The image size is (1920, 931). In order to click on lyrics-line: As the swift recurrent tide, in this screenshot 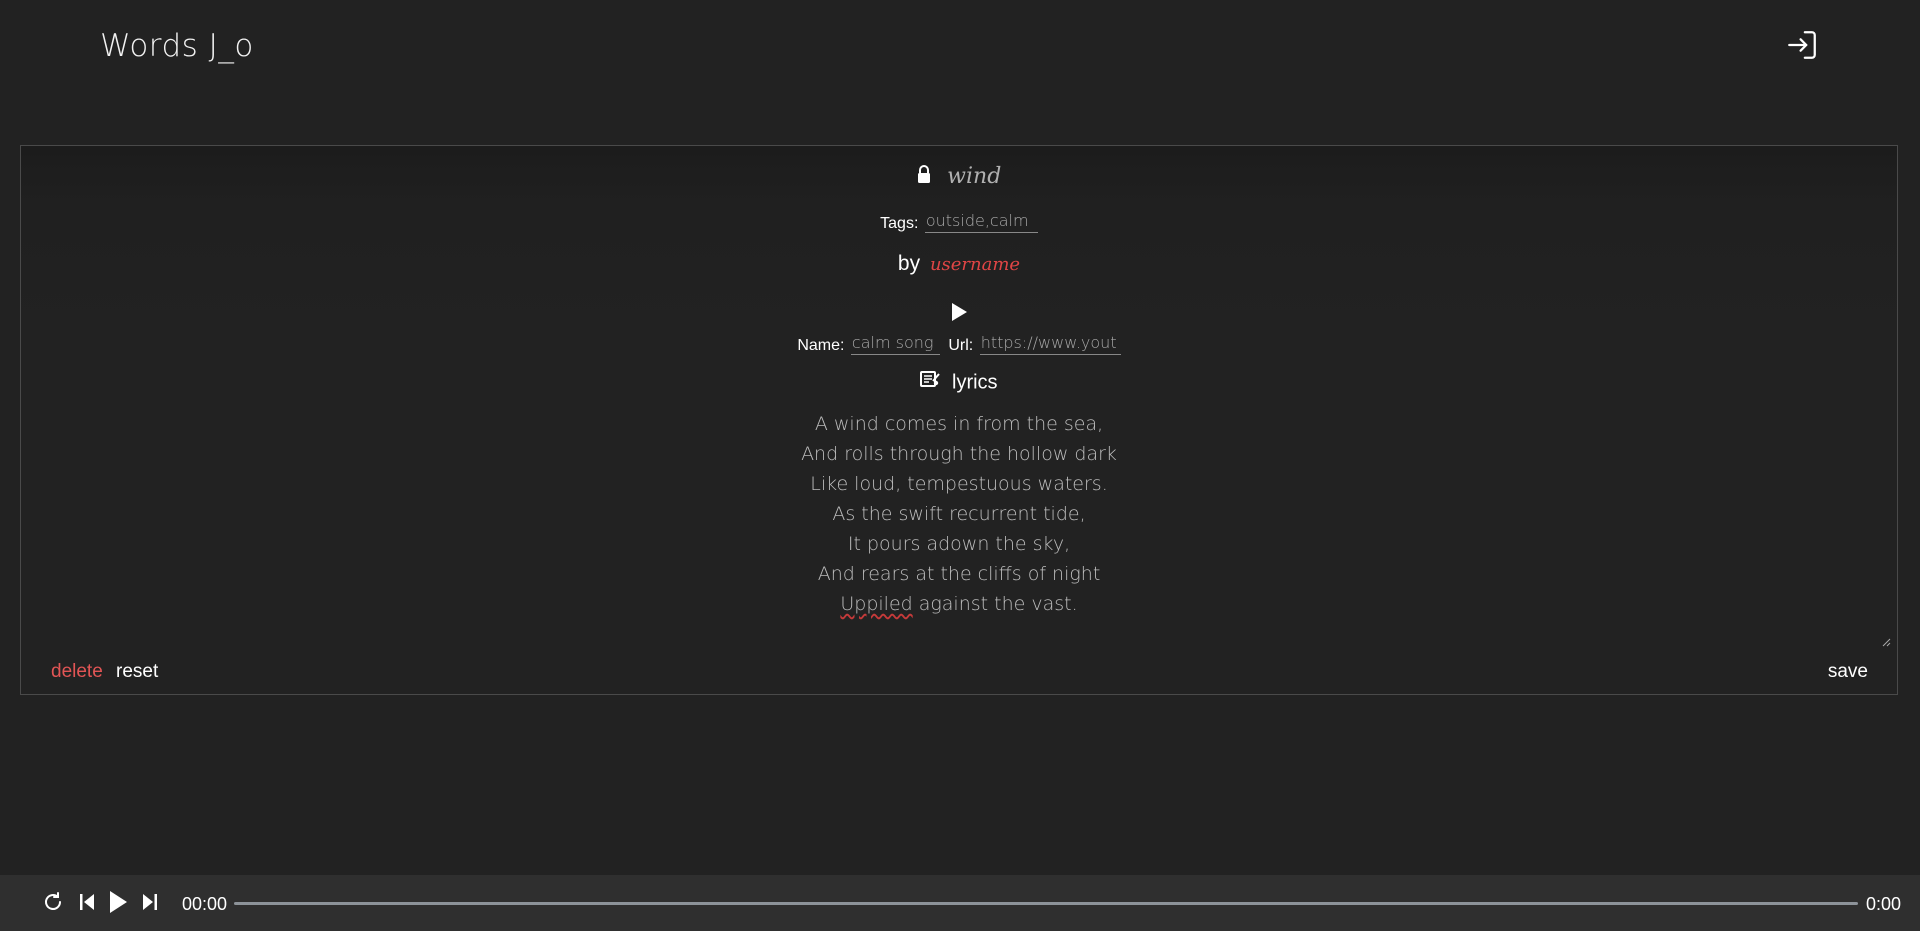, I will do `click(959, 514)`.